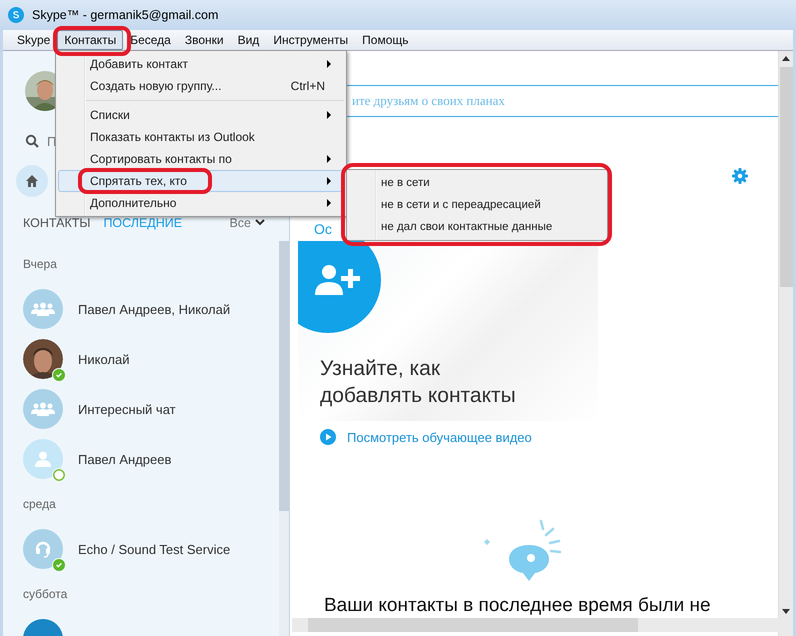  Describe the element at coordinates (786, 58) in the screenshot. I see `scroll-up-icon` at that location.